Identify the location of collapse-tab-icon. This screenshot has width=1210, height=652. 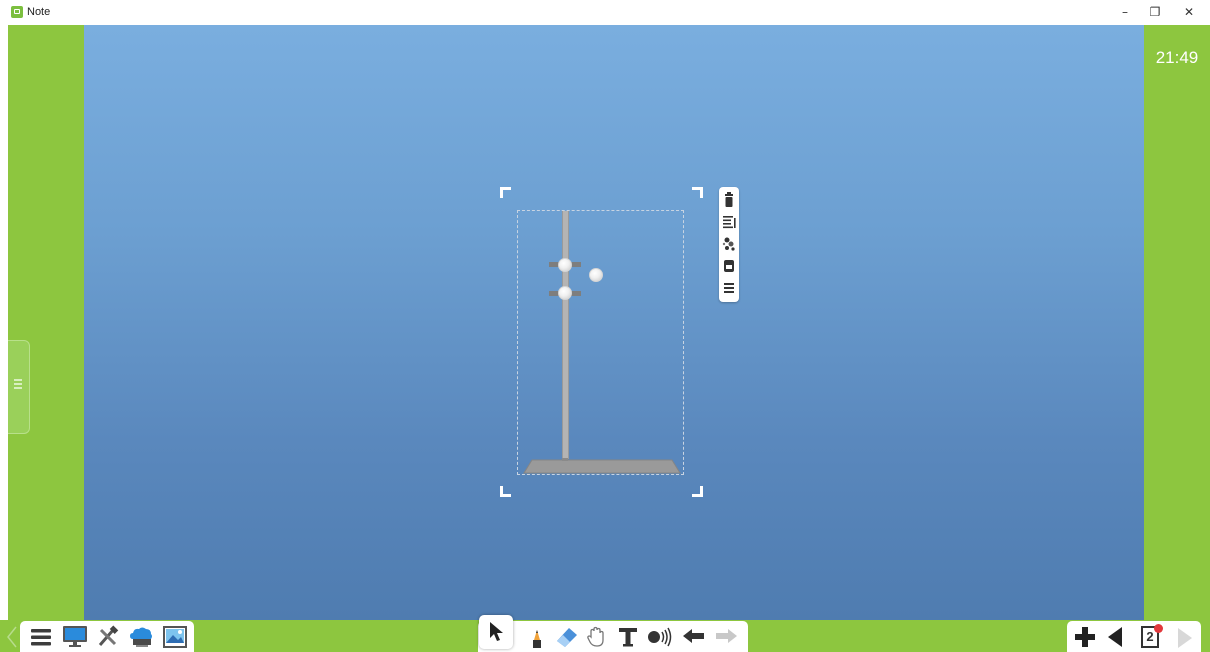
(18, 386).